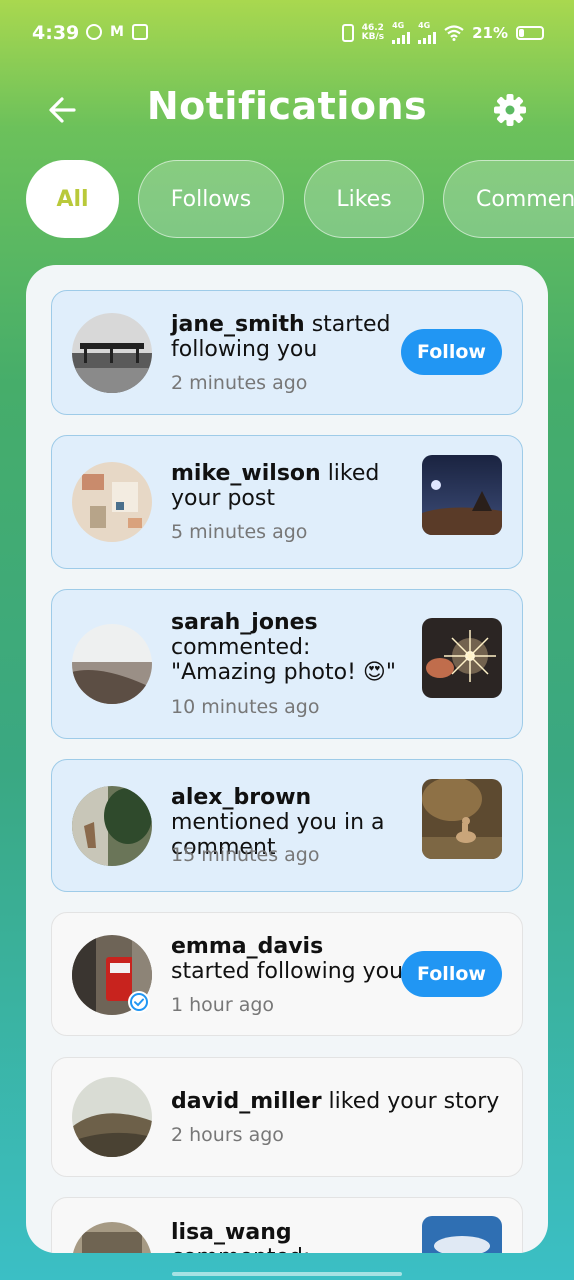 This screenshot has width=574, height=1280. What do you see at coordinates (296, 1236) in the screenshot?
I see `notification-text: lisa_wang commented:` at bounding box center [296, 1236].